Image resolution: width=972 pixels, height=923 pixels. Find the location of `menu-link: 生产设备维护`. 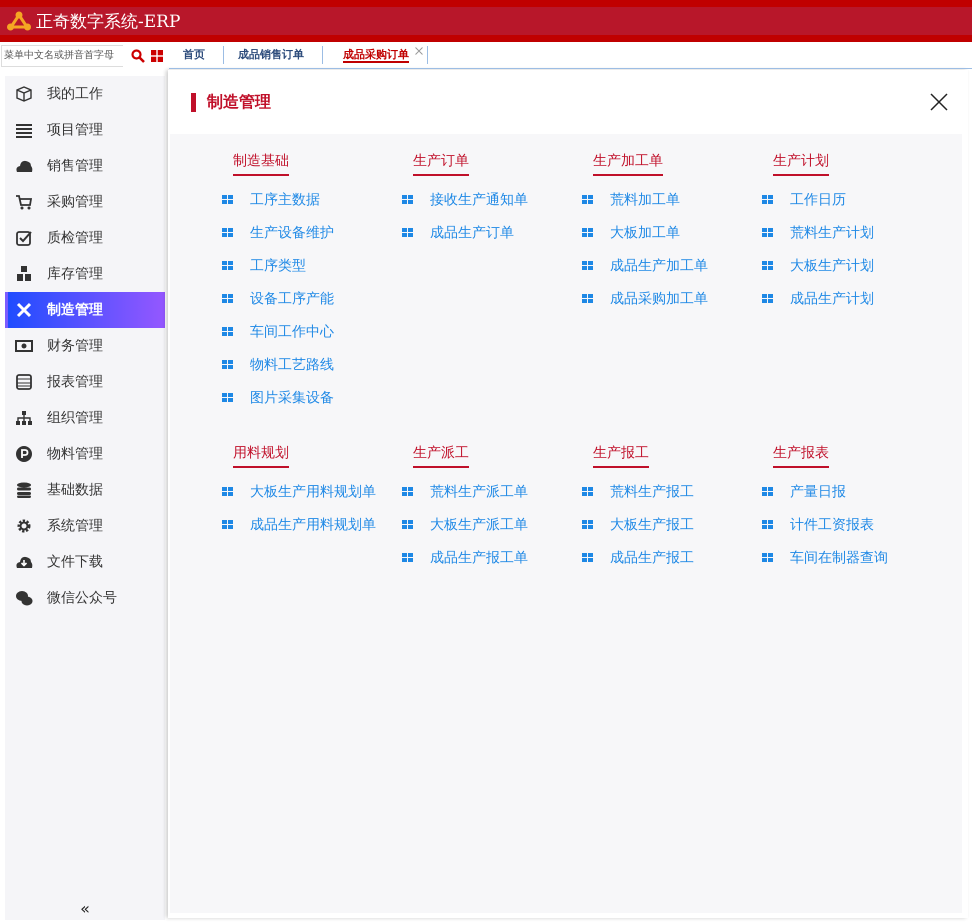

menu-link: 生产设备维护 is located at coordinates (292, 233).